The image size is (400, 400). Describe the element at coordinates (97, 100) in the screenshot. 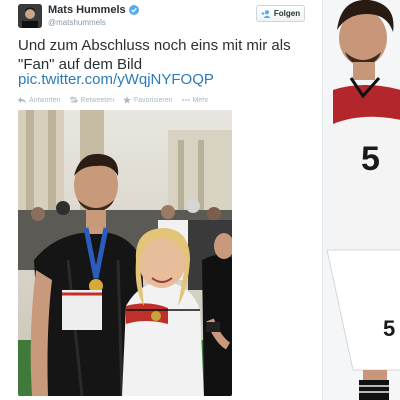

I see `retweet-label: Retweeten` at that location.